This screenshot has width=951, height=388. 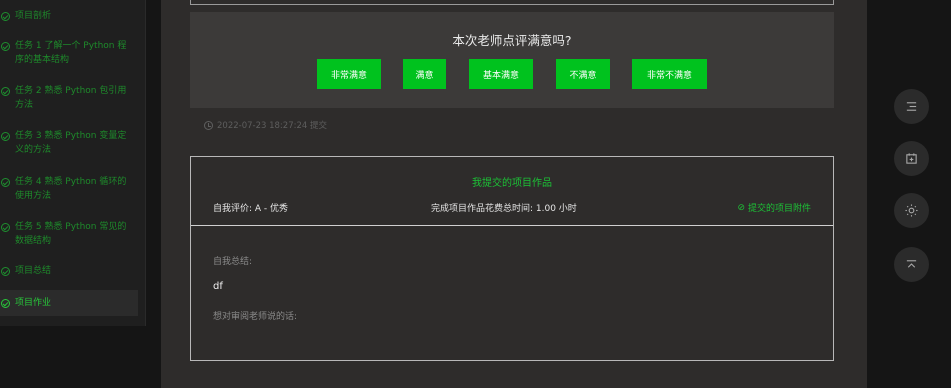 I want to click on rate-very-unsatisfied-button: 非常不满意, so click(x=669, y=74).